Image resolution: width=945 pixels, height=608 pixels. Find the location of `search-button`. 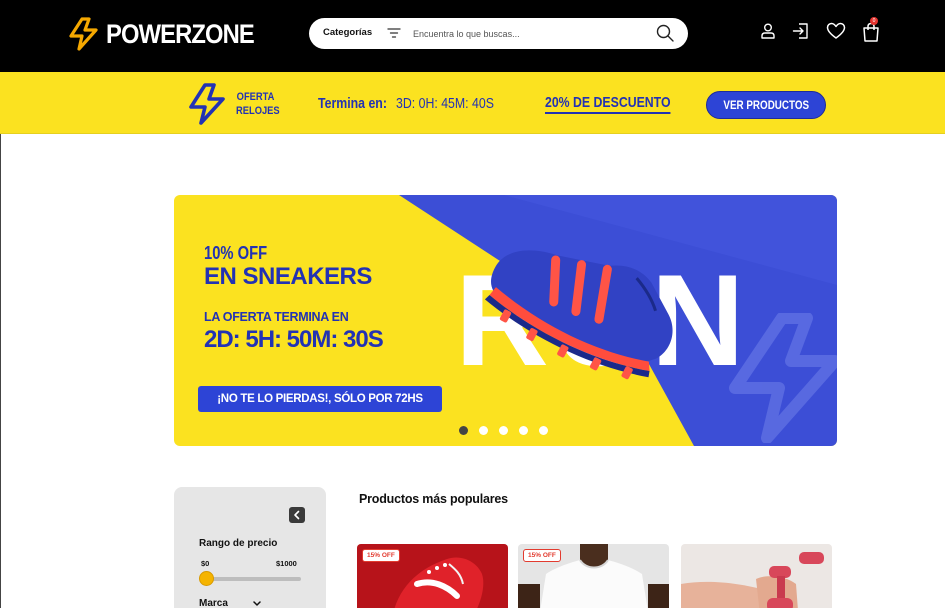

search-button is located at coordinates (665, 34).